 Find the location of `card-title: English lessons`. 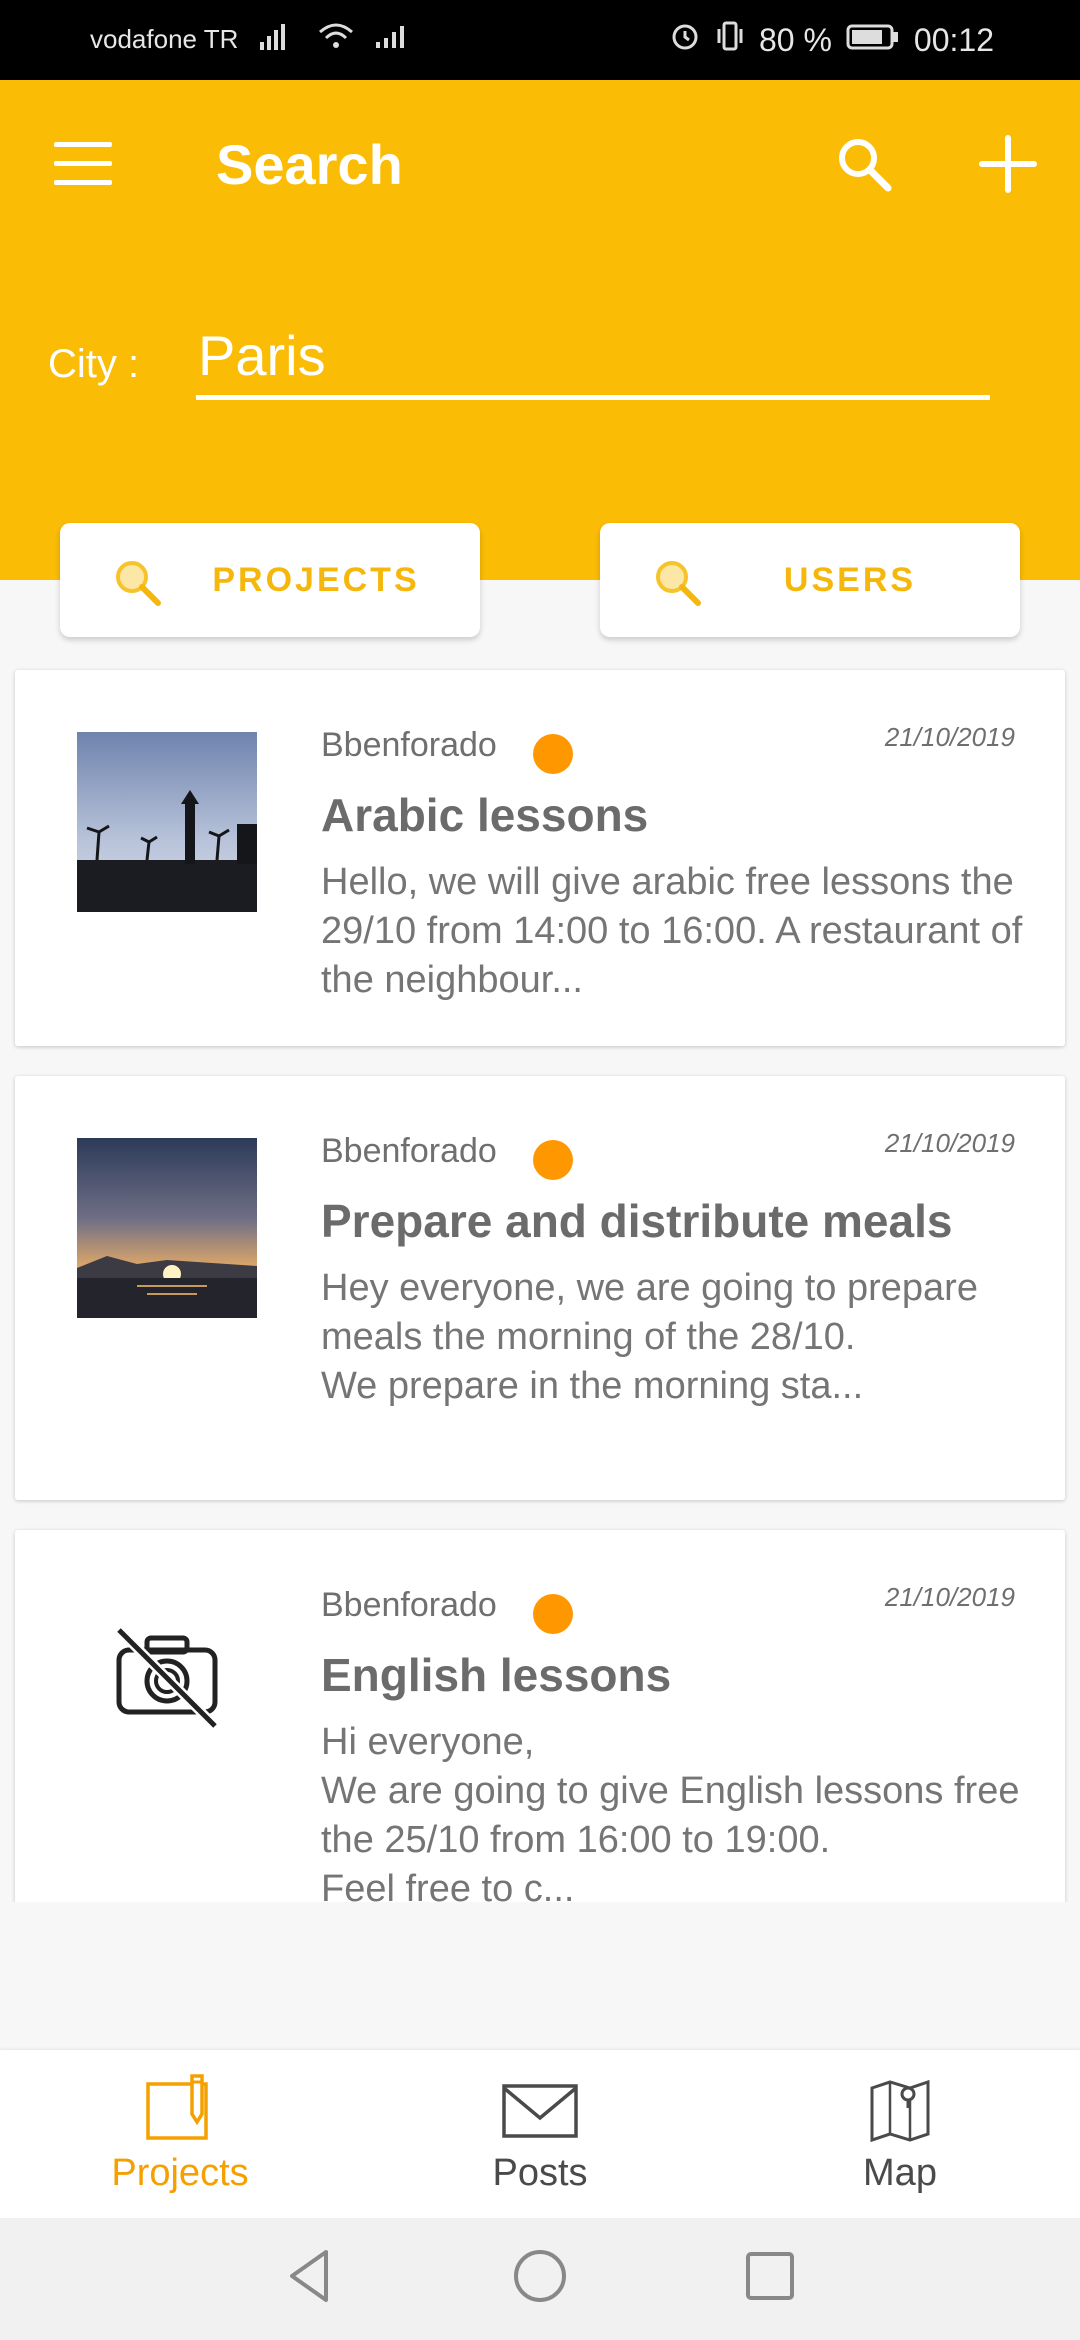

card-title: English lessons is located at coordinates (496, 1675).